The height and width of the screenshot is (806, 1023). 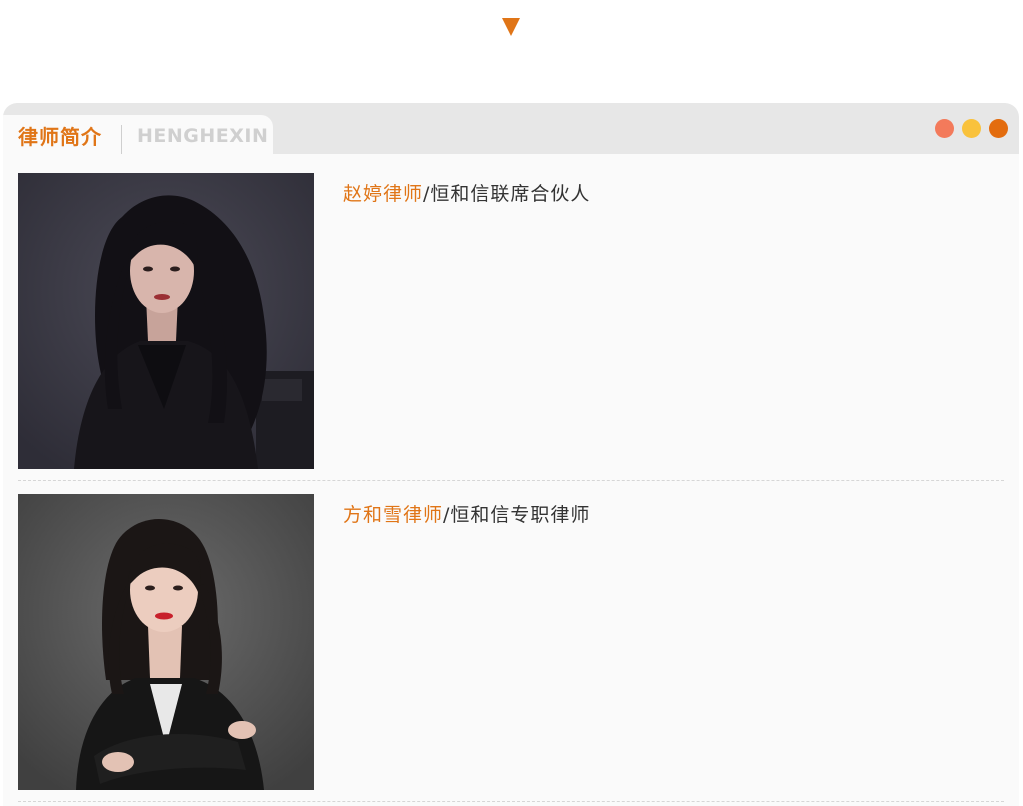 I want to click on orange-dot-icon, so click(x=998, y=128).